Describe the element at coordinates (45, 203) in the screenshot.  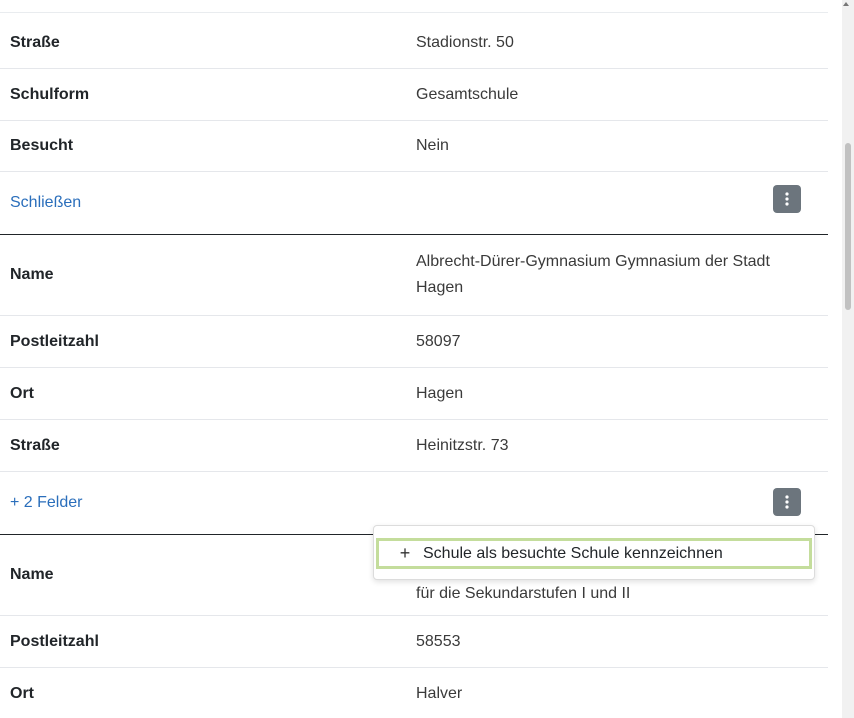
I see `close-link: Schließen` at that location.